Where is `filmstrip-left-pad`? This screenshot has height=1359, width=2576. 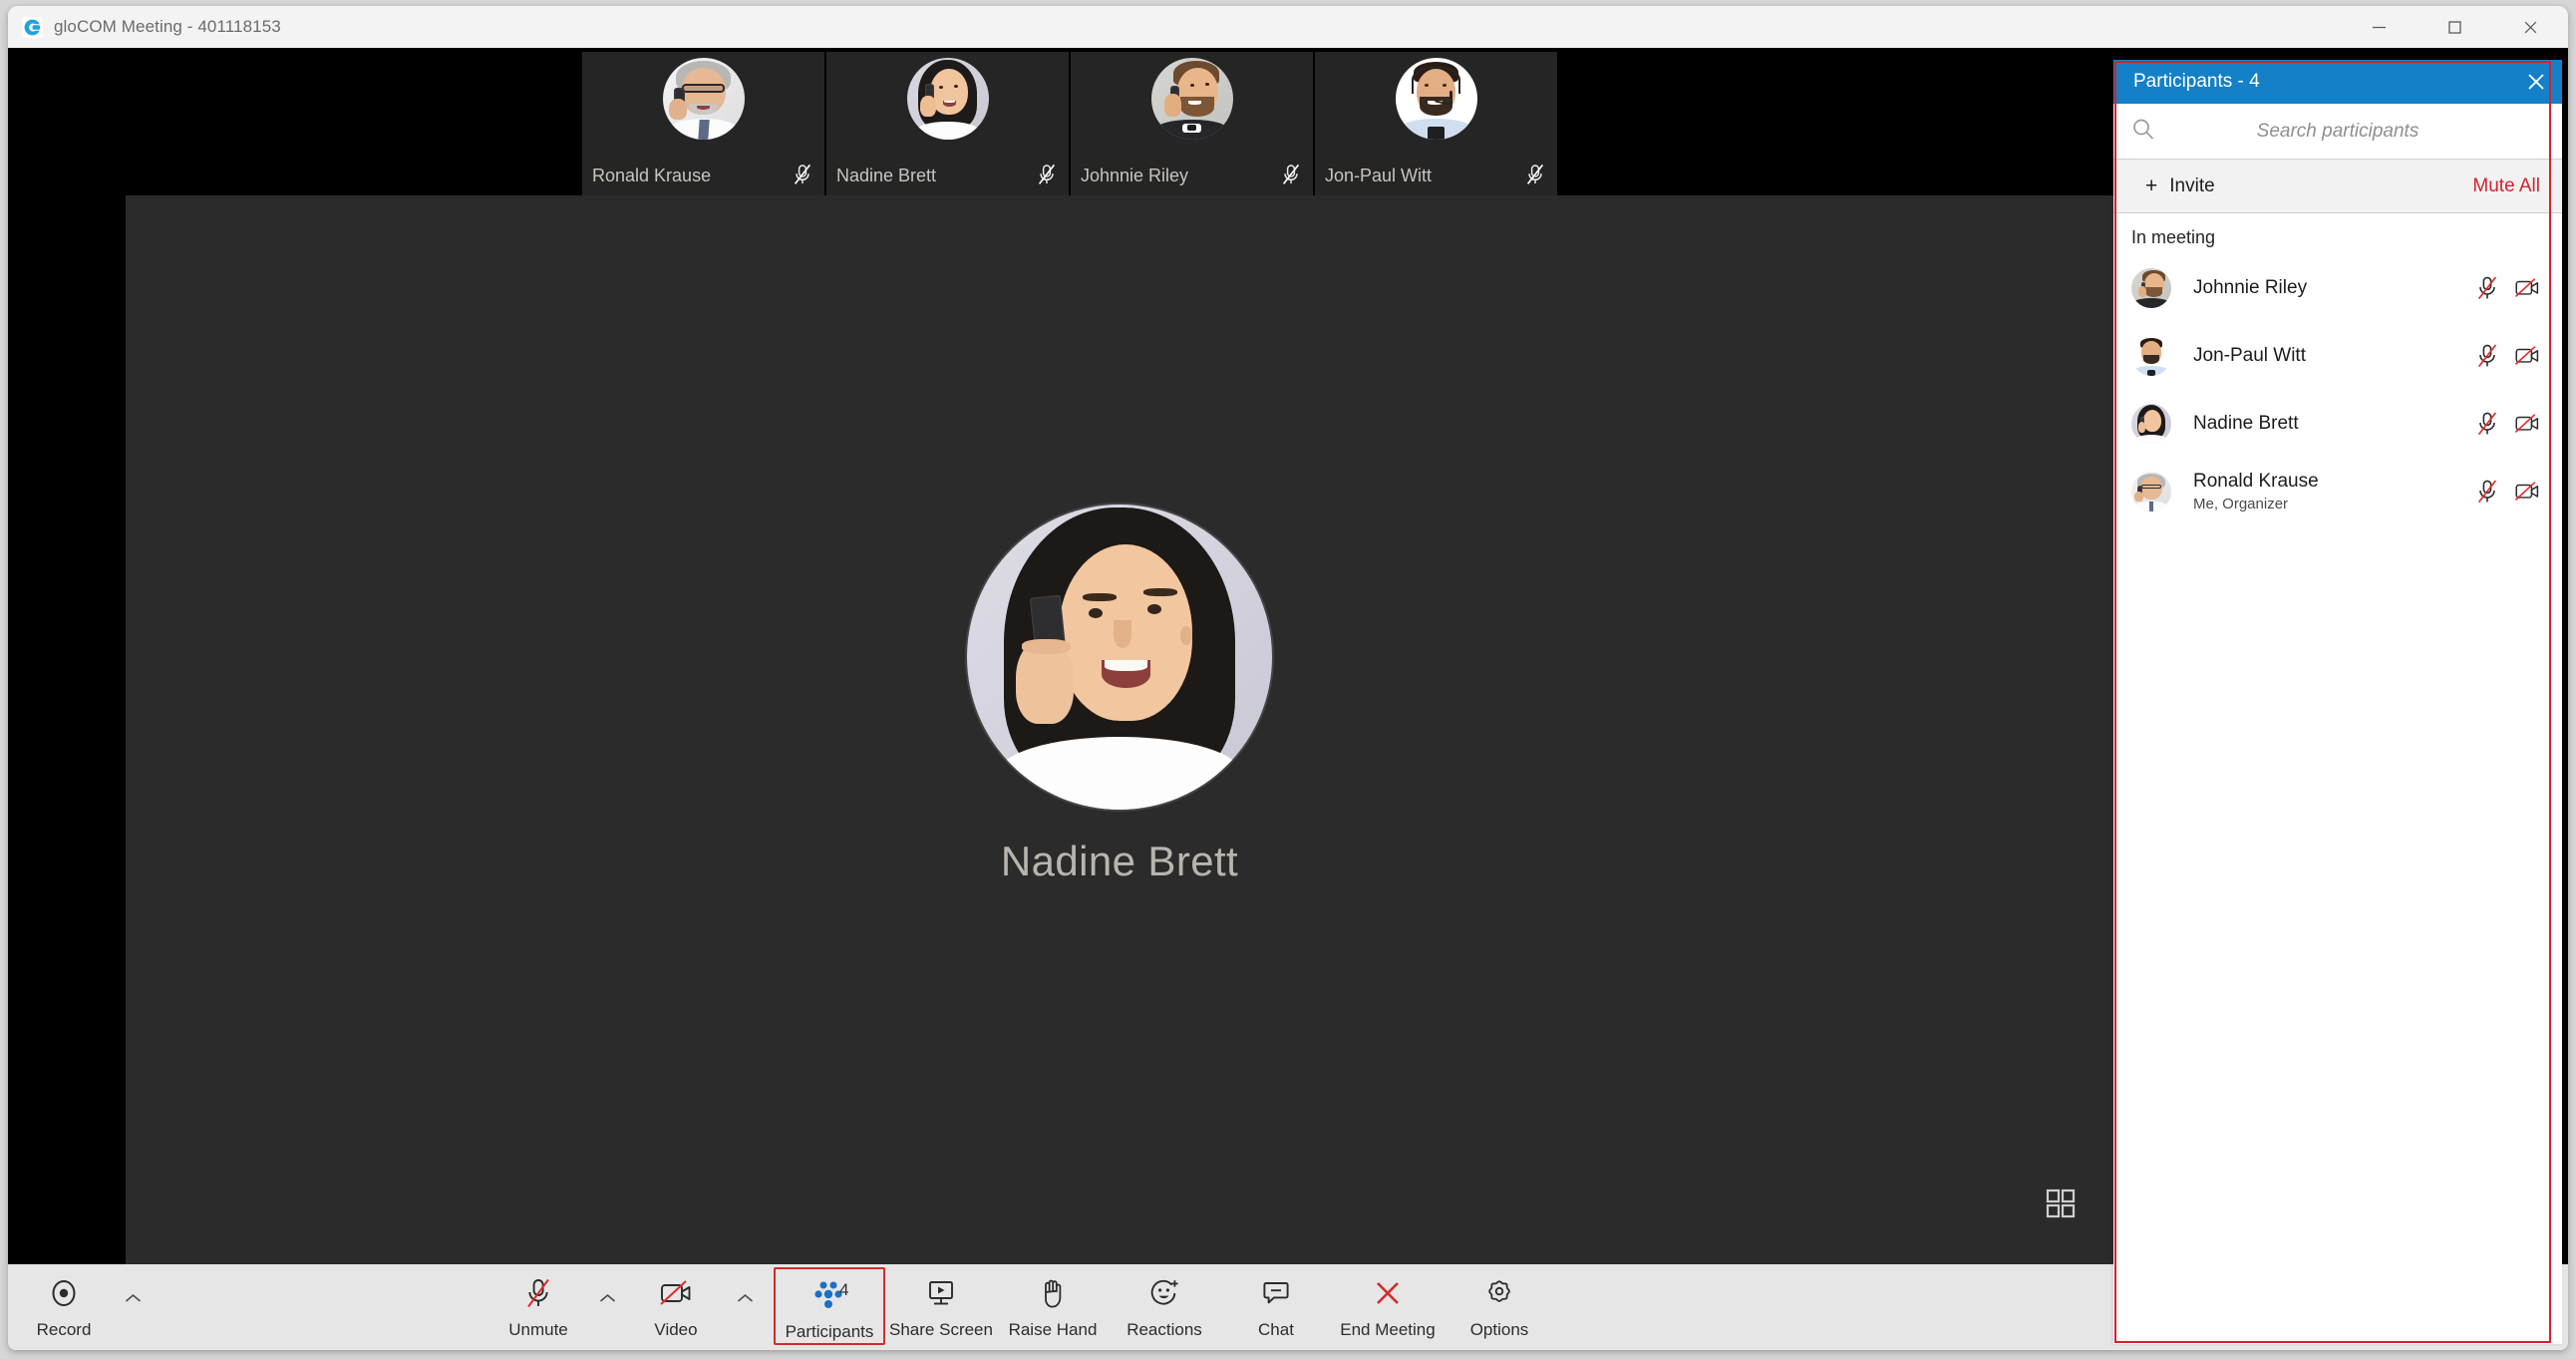 filmstrip-left-pad is located at coordinates (295, 123).